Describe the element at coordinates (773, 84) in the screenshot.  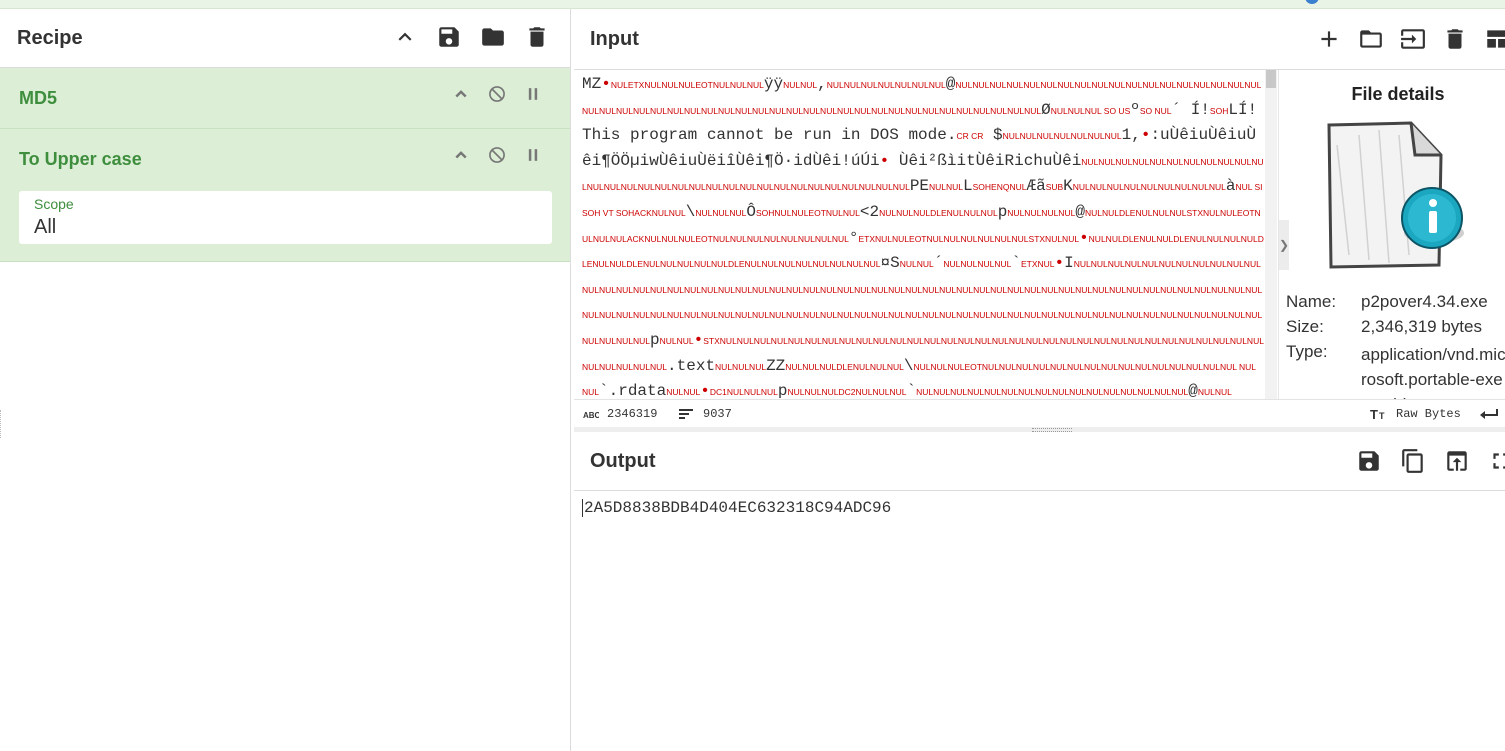
I see `input-text-segment: ÿÿ` at that location.